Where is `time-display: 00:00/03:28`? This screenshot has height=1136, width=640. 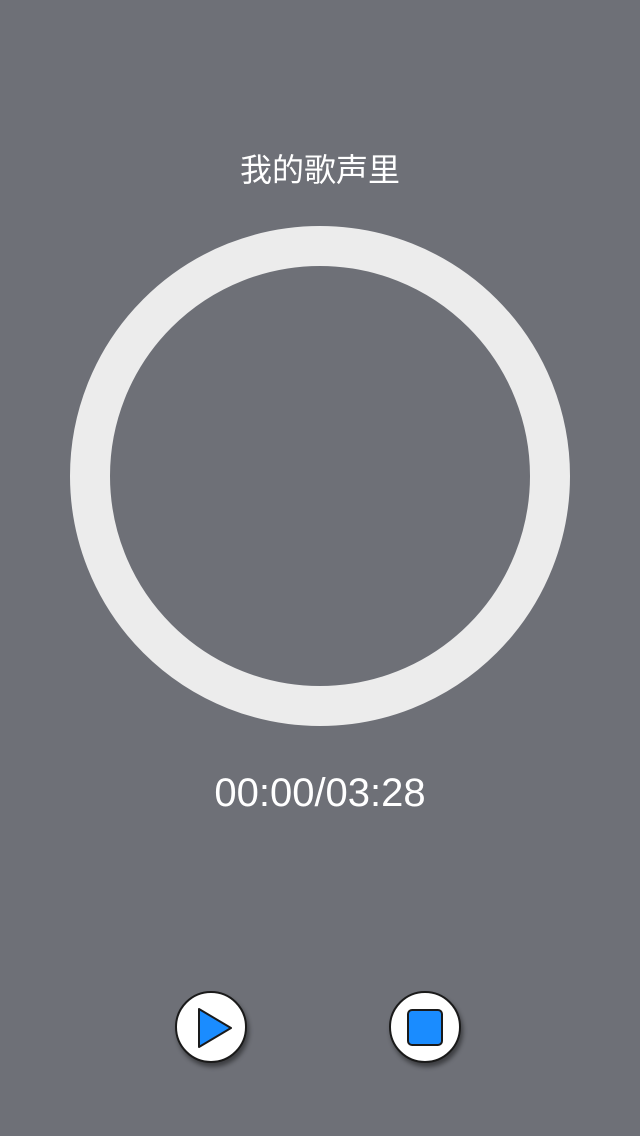
time-display: 00:00/03:28 is located at coordinates (320, 793).